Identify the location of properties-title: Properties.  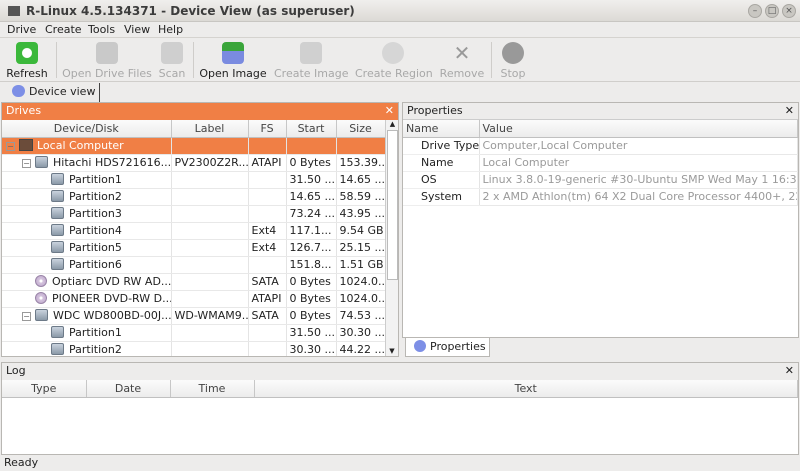
(435, 110).